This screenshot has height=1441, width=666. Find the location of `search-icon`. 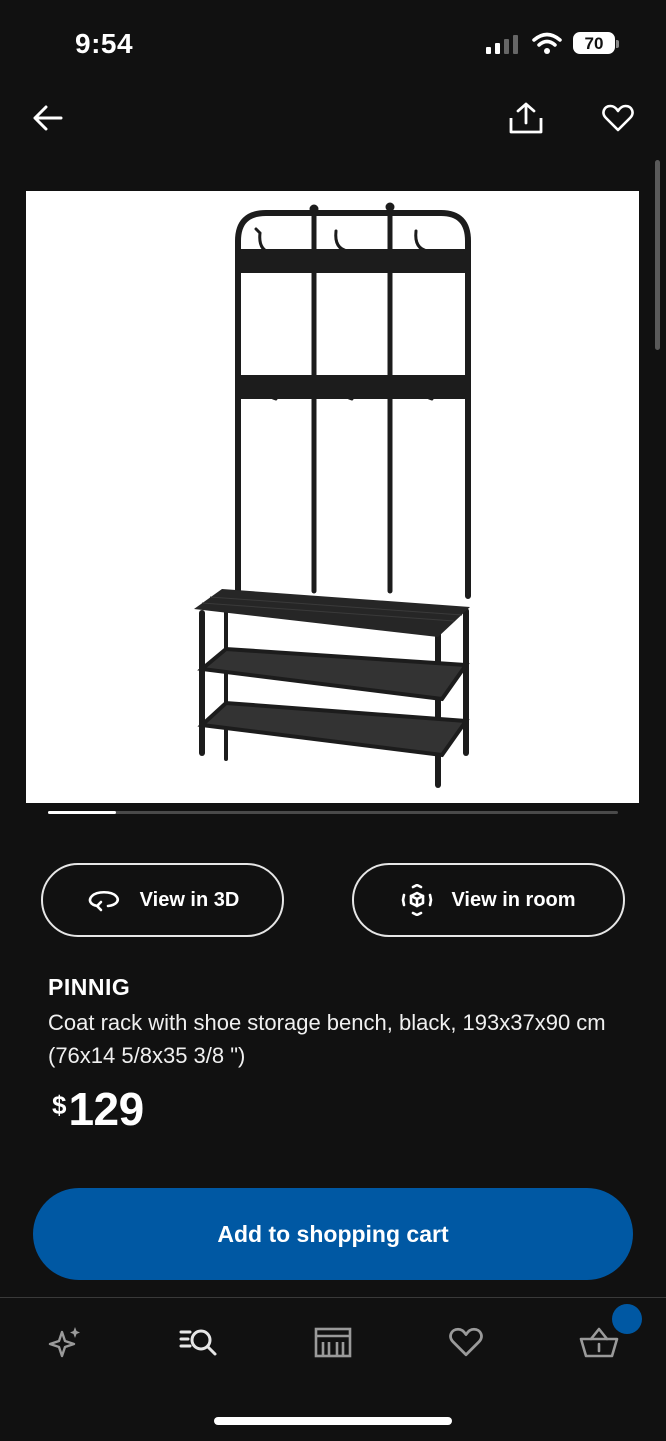

search-icon is located at coordinates (198, 1342).